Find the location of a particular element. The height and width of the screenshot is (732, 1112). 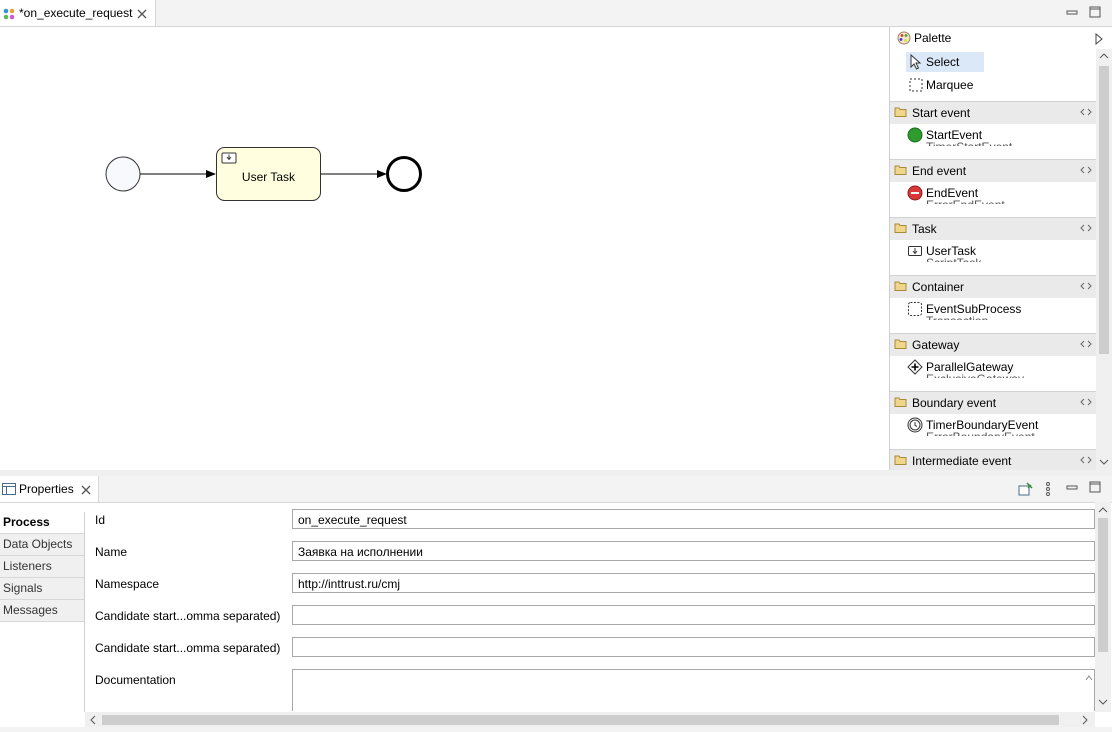

properties-hscroll-thumb is located at coordinates (580, 720).